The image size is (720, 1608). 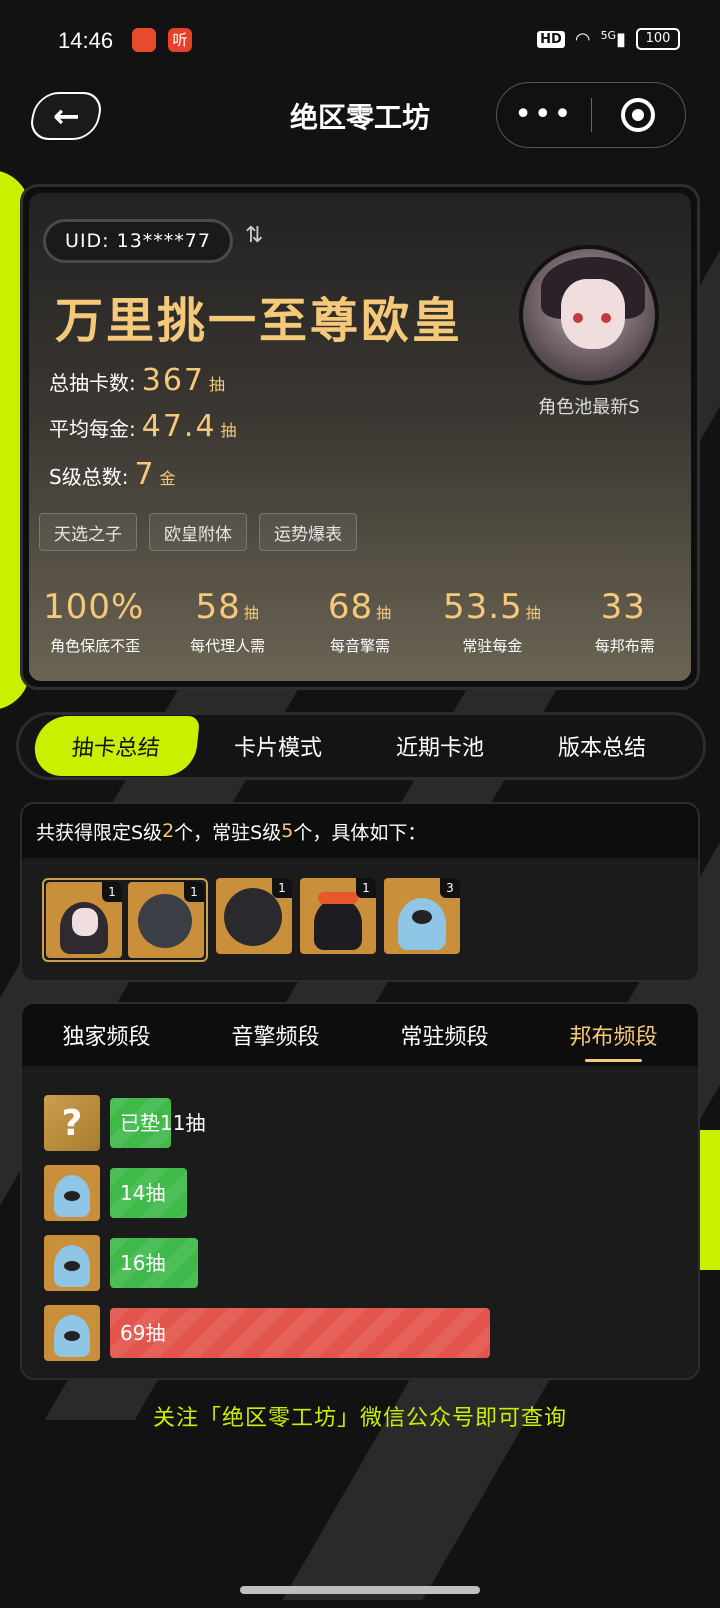 What do you see at coordinates (72, 1123) in the screenshot?
I see `question-icon: ?` at bounding box center [72, 1123].